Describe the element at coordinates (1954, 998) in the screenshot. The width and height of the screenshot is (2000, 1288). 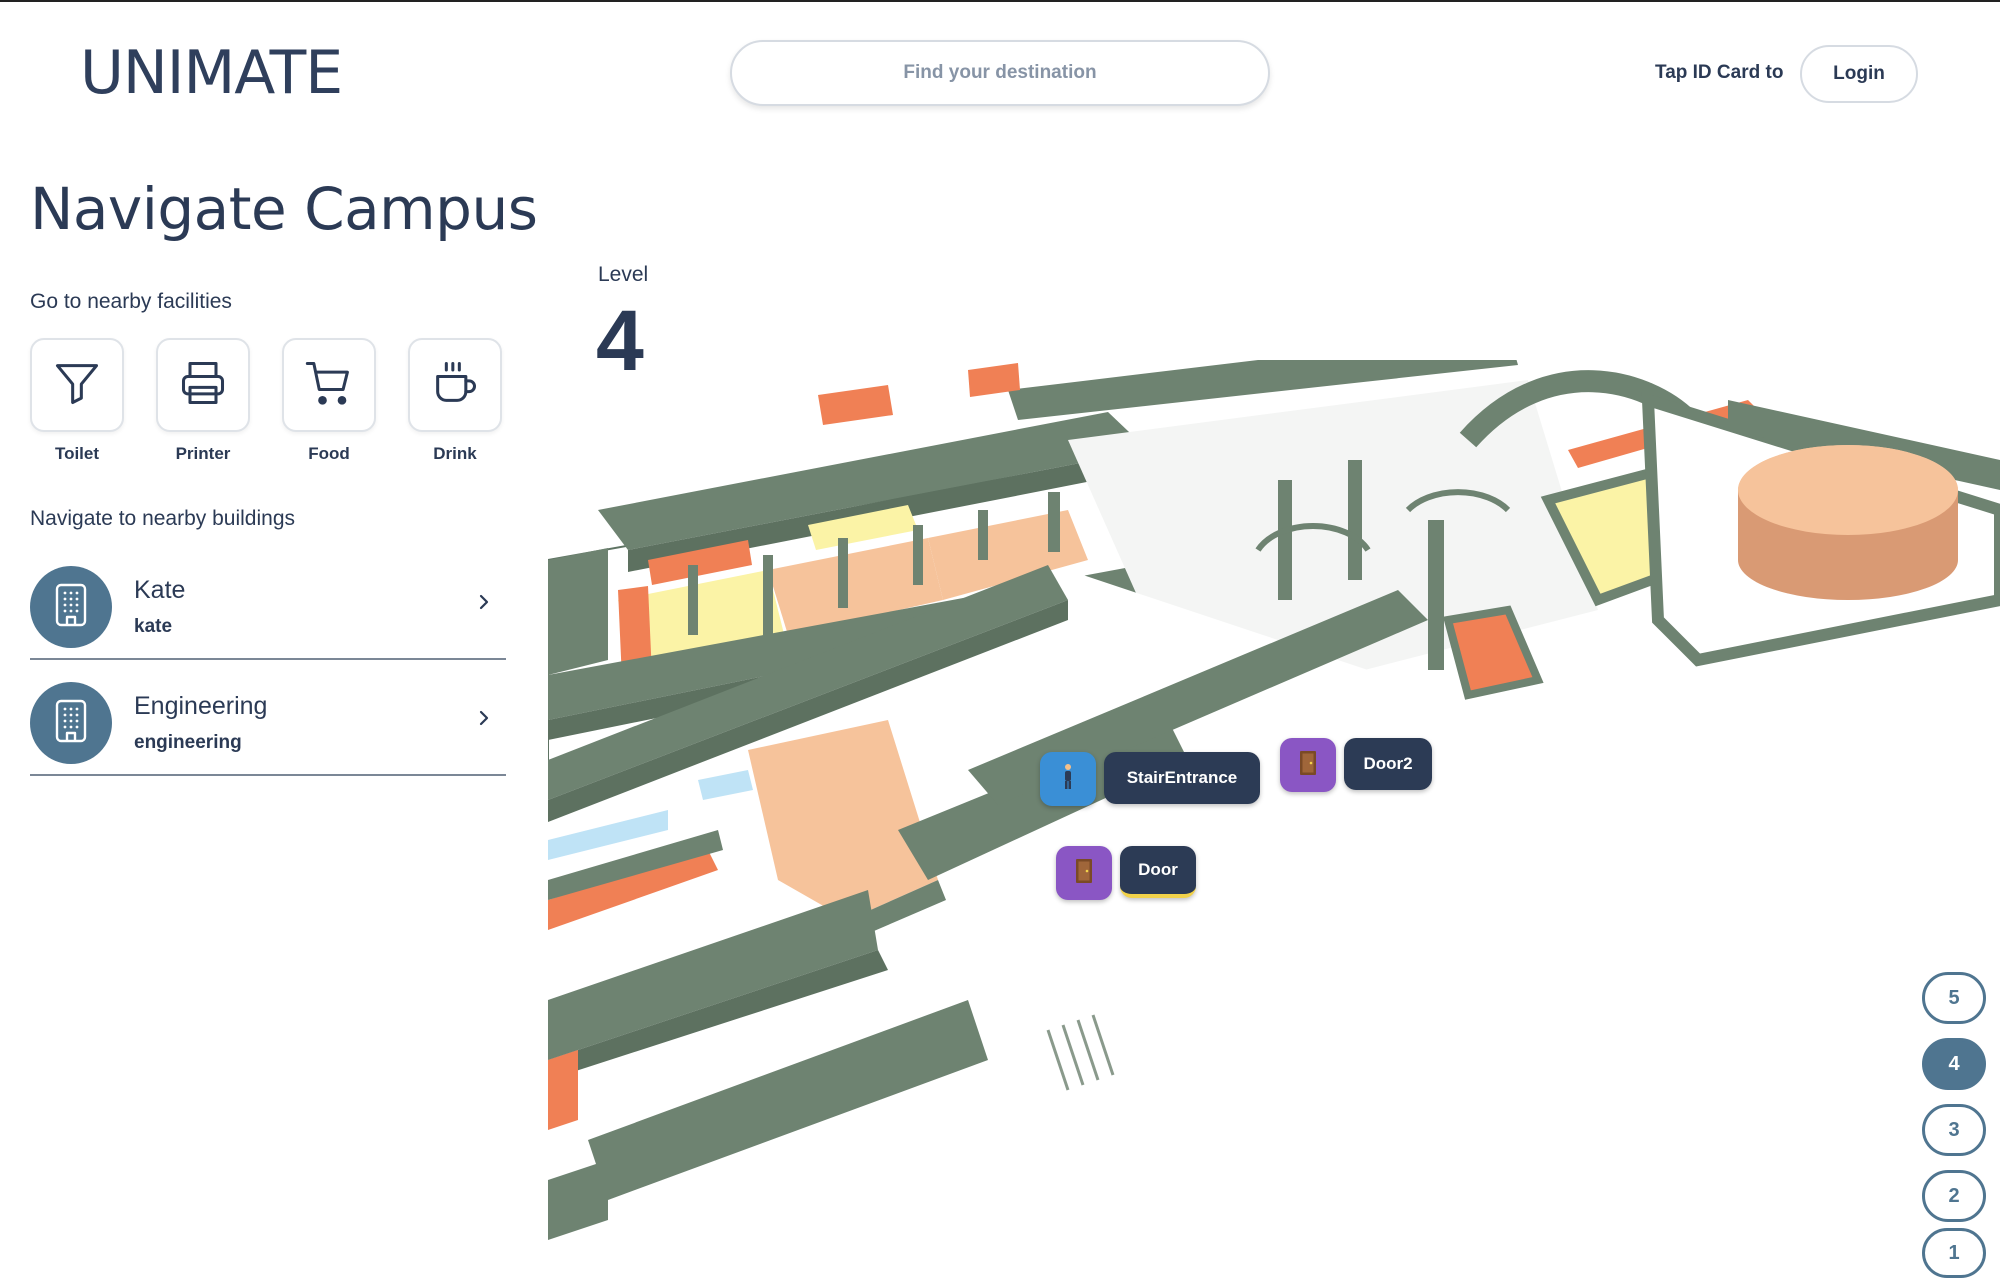
I see `floor-button-5: 5` at that location.